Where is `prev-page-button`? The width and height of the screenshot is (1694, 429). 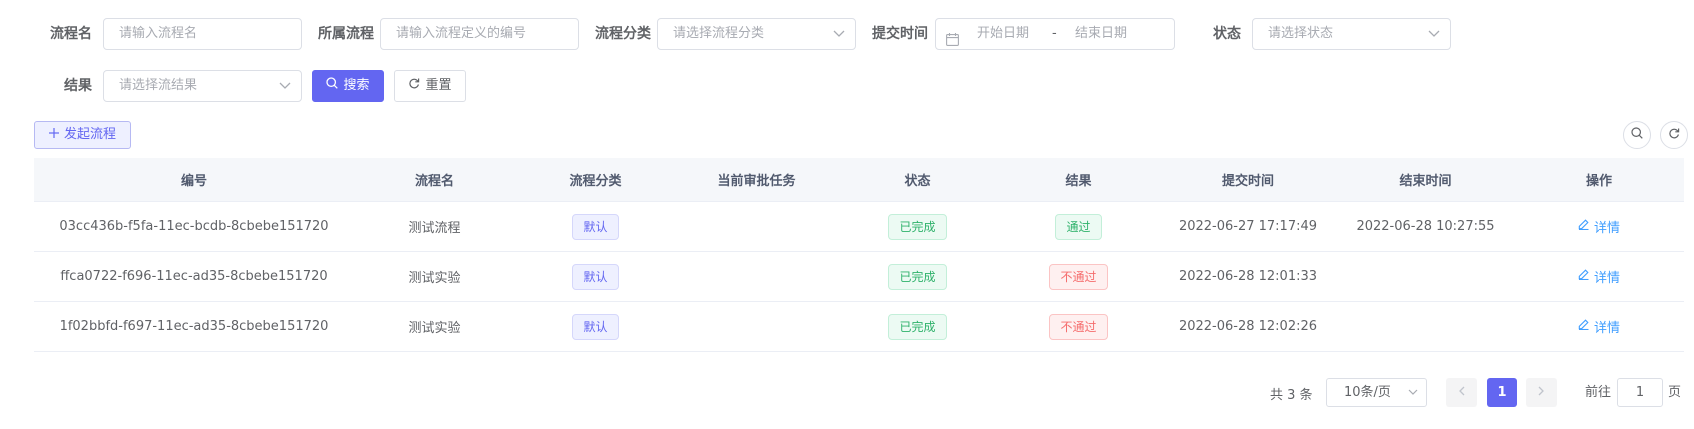 prev-page-button is located at coordinates (1461, 392).